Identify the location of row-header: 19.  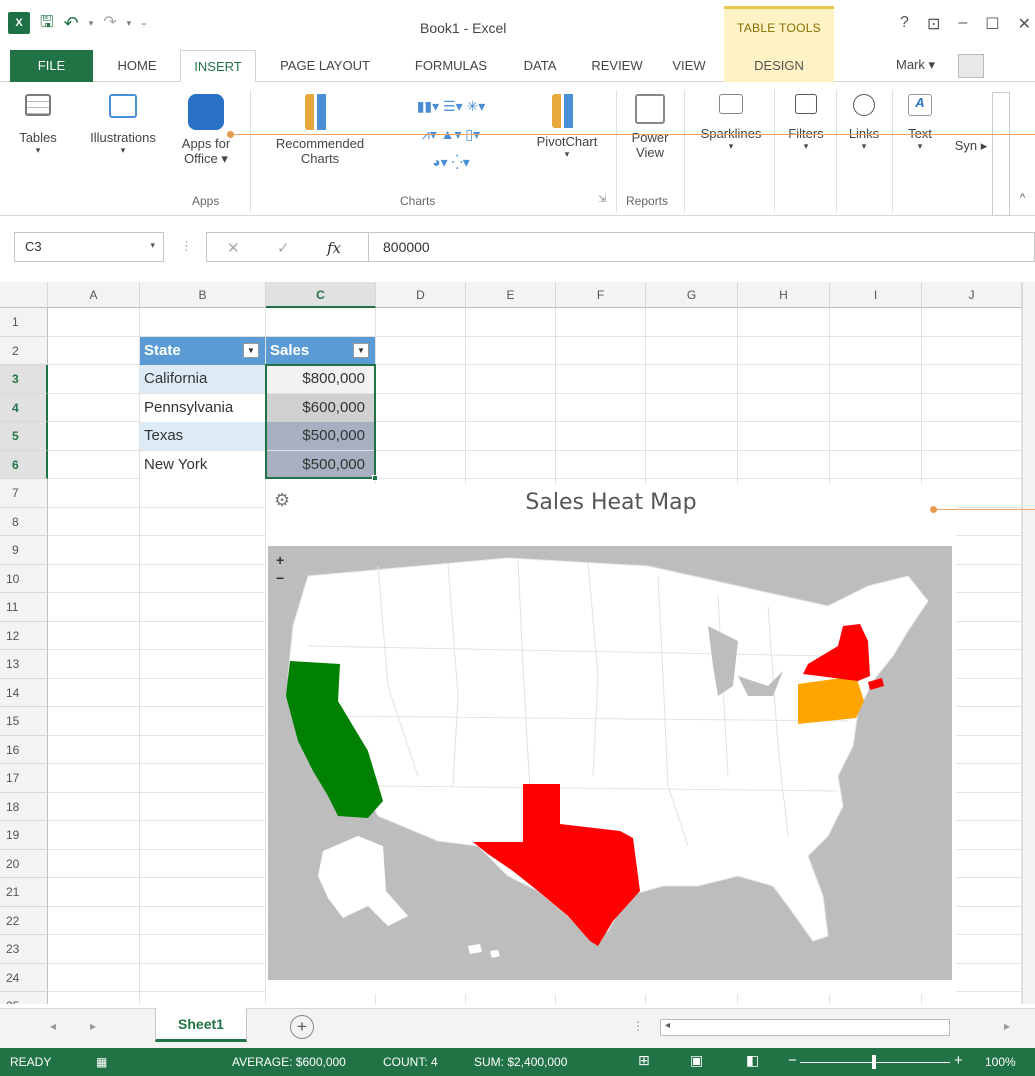
(24, 835).